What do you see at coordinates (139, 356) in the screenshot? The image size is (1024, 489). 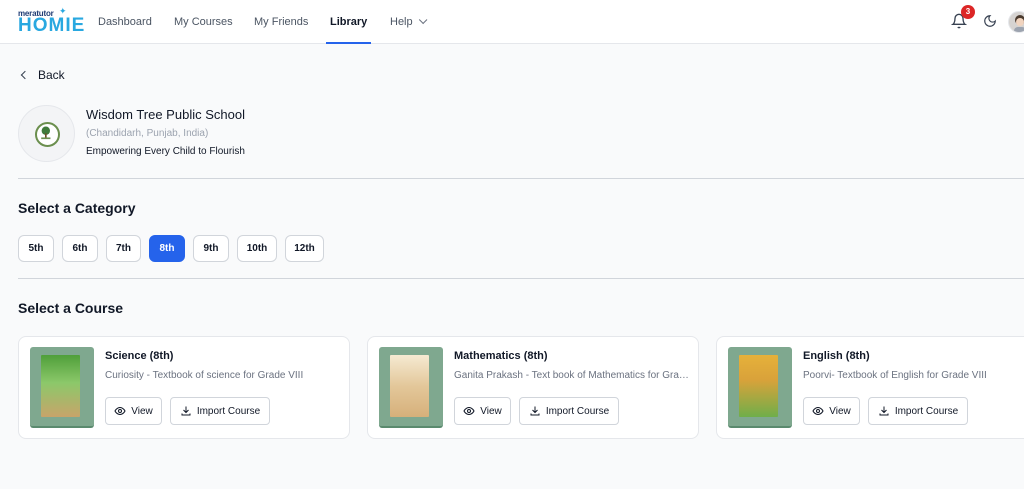 I see `course-name: Science (8th)` at bounding box center [139, 356].